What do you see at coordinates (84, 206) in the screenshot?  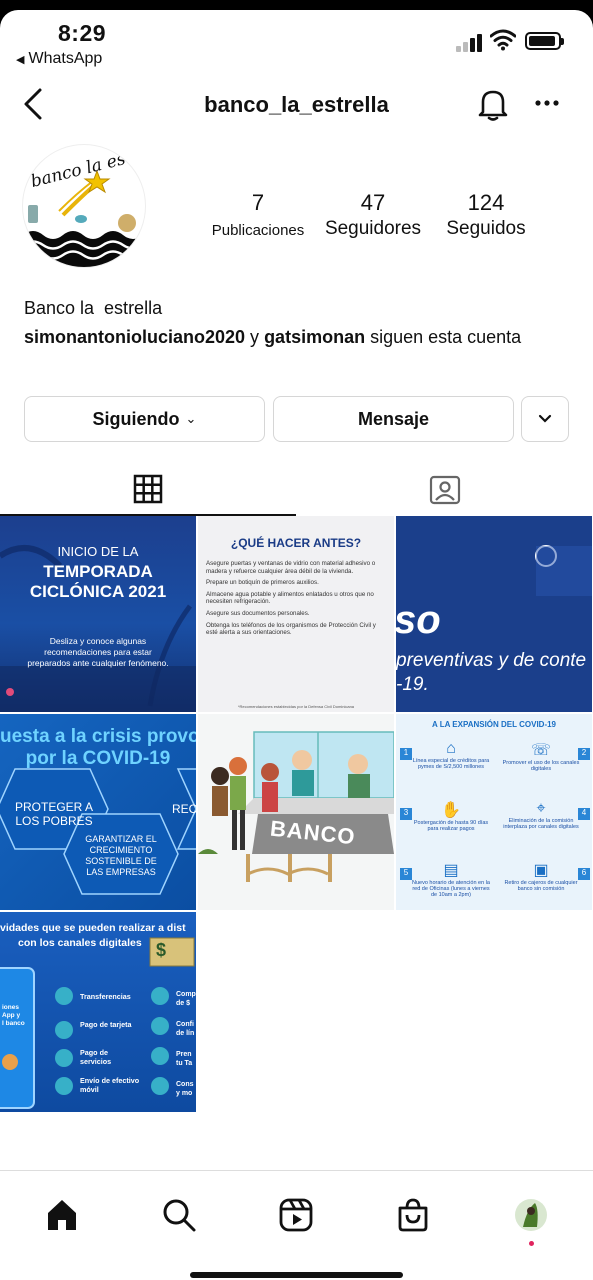 I see `profile-avatar: banco la estrella` at bounding box center [84, 206].